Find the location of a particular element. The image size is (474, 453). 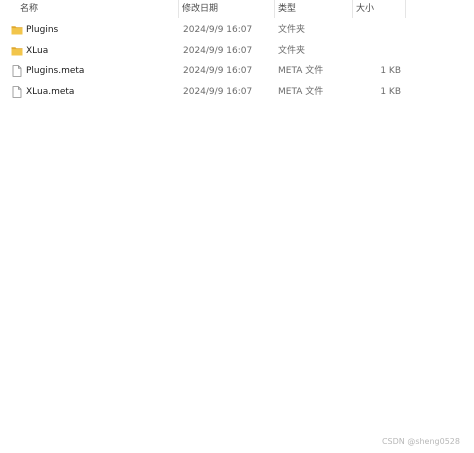

file-row-xlua-meta: XLua.meta 2024/9/9 16:07 META 文件 1 KB is located at coordinates (237, 92).